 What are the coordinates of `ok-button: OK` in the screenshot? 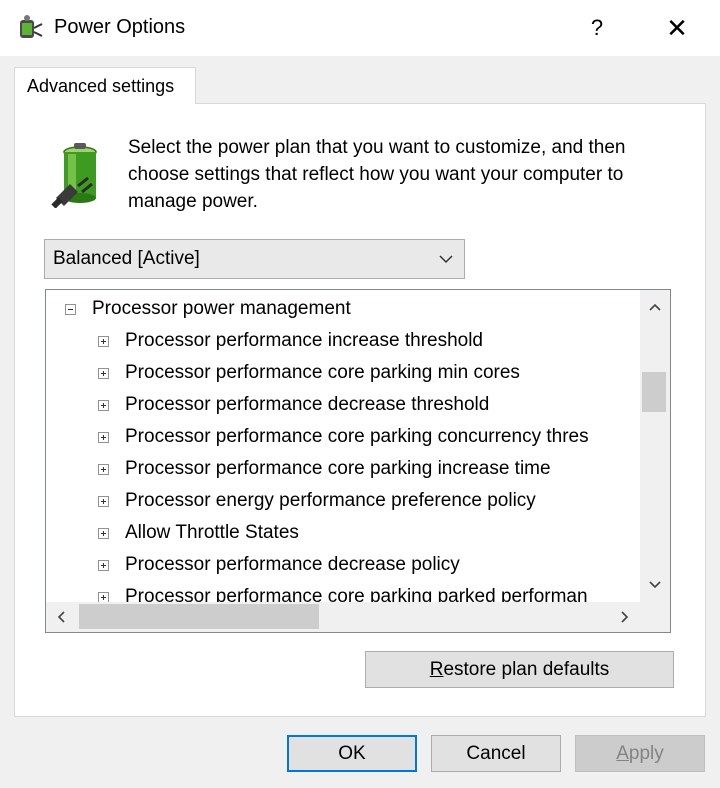 It's located at (352, 753).